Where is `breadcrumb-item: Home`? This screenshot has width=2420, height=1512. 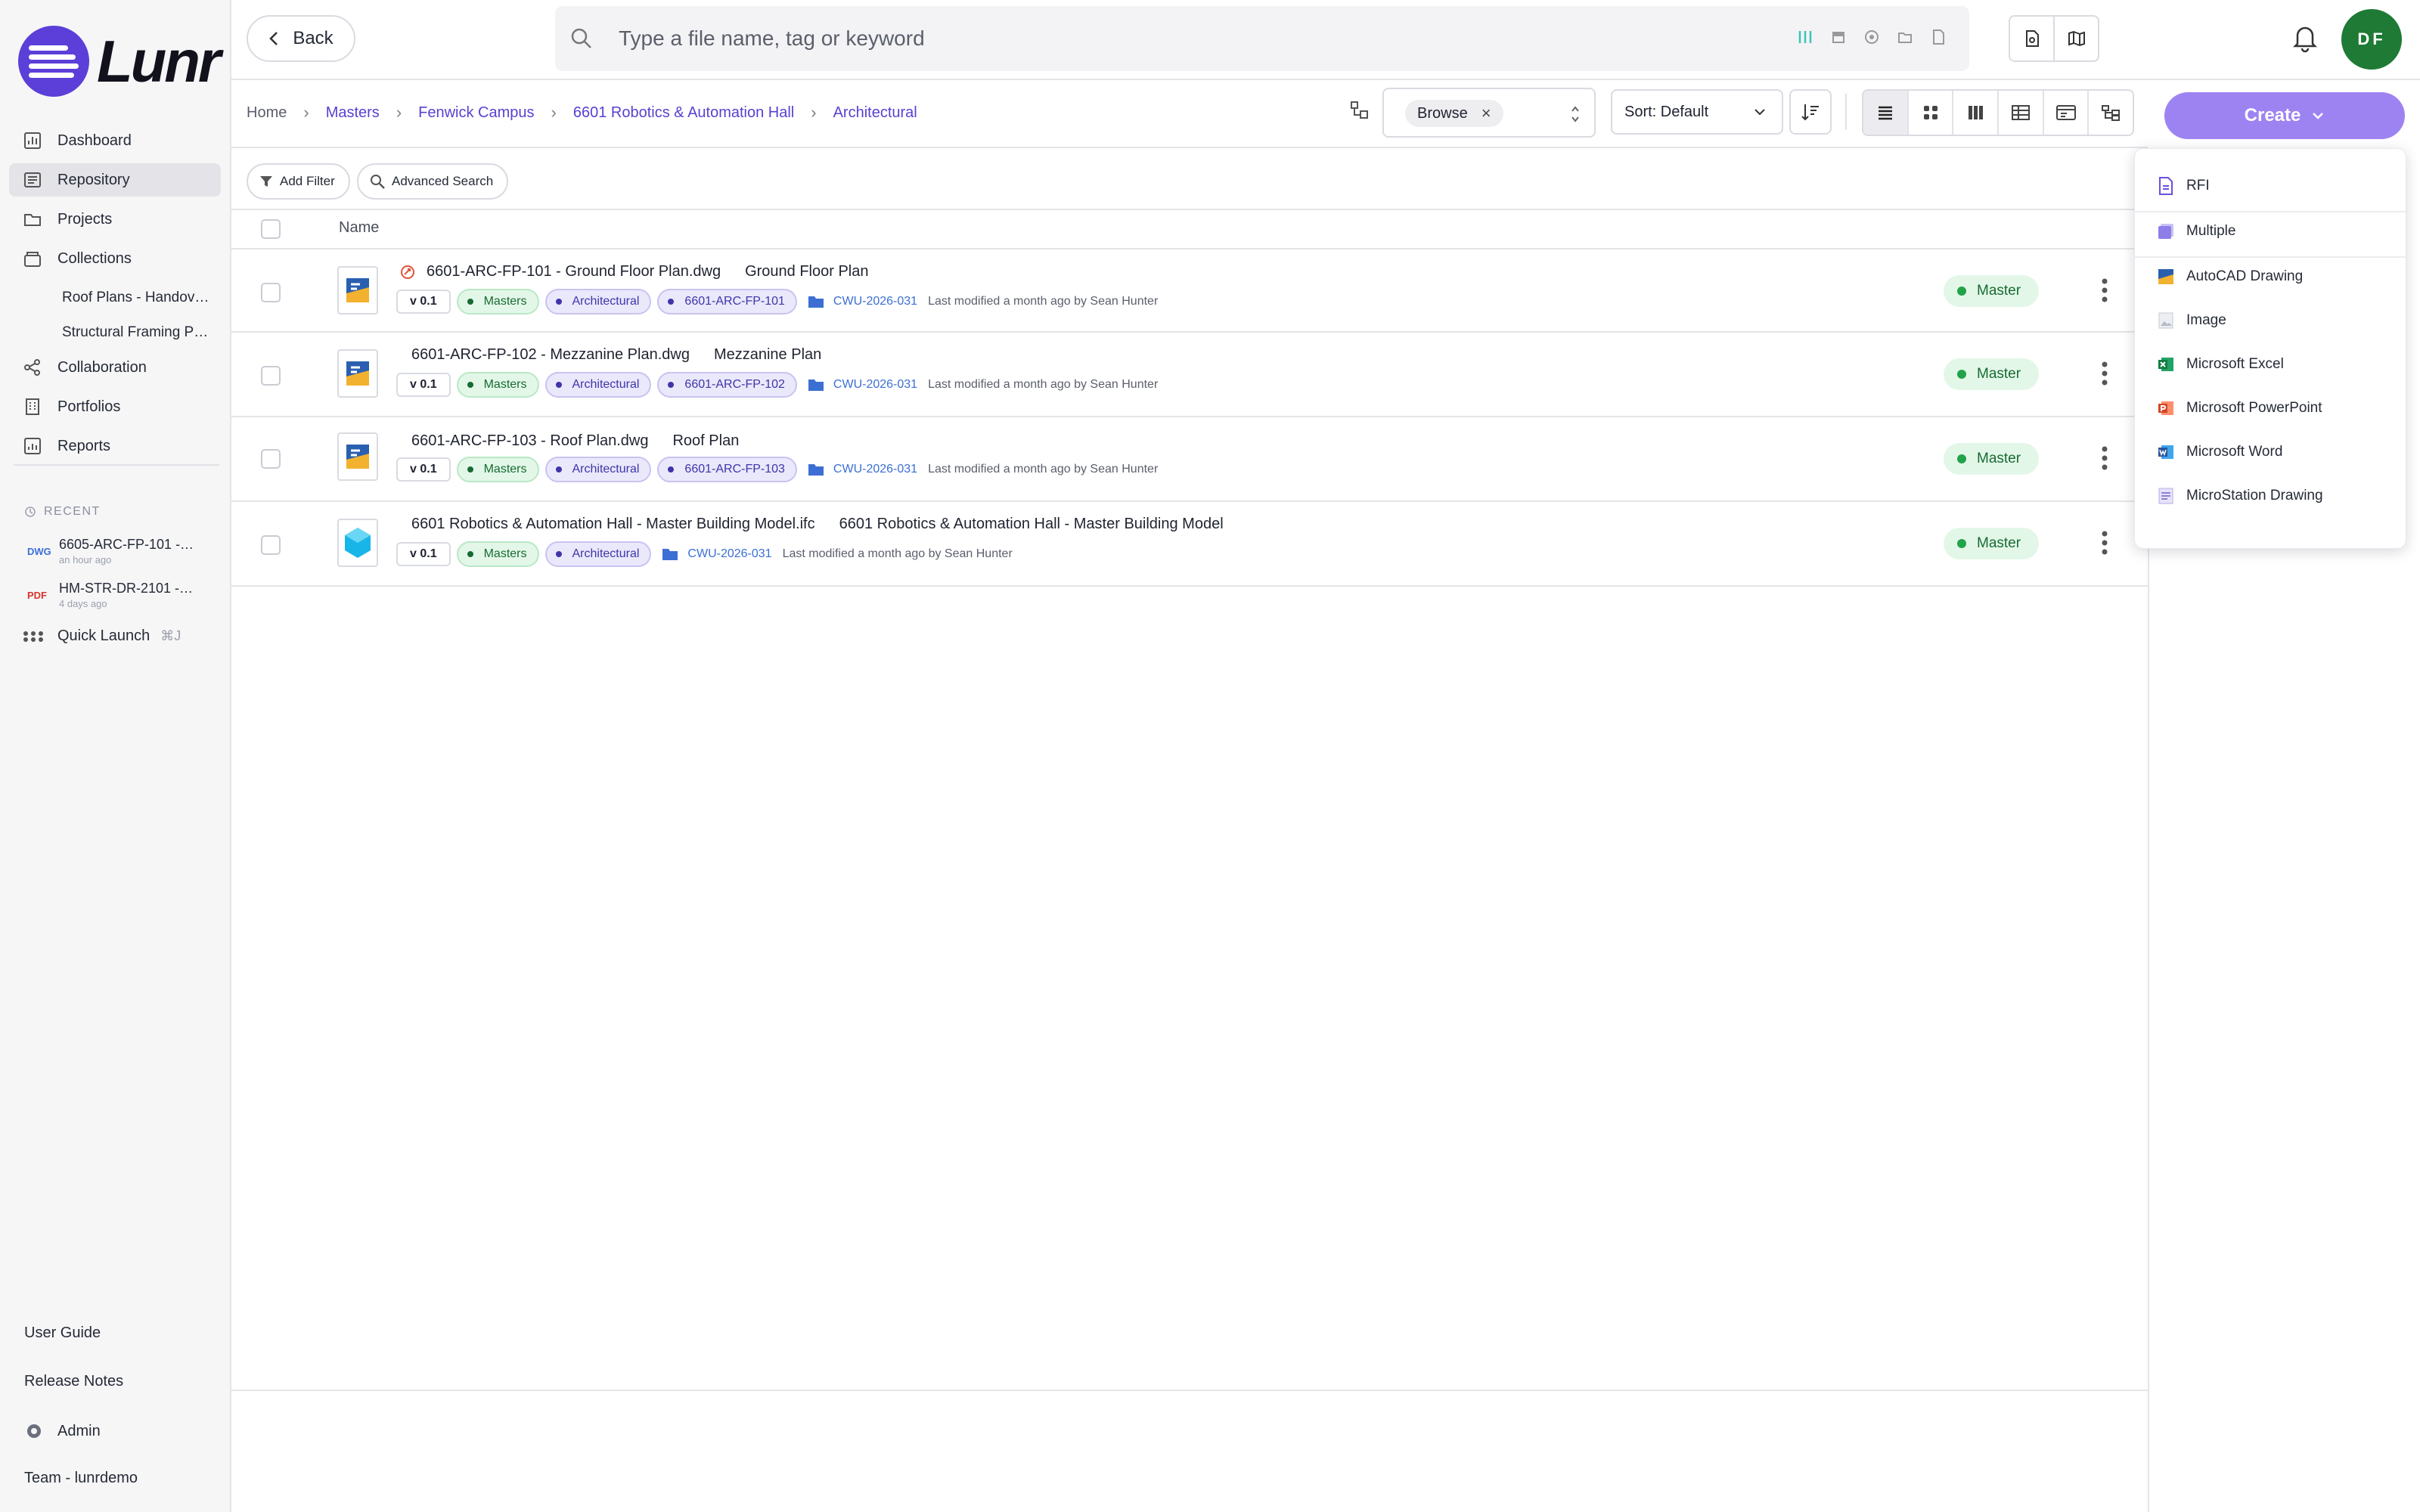
breadcrumb-item: Home is located at coordinates (267, 113).